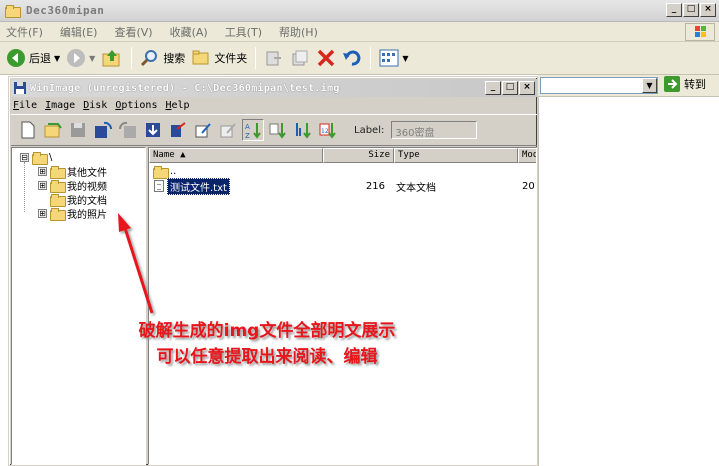 The width and height of the screenshot is (719, 466). Describe the element at coordinates (267, 344) in the screenshot. I see `annotation-text: 破解生成的img文件全部明文展示 可以任意提取出来阅读、编辑` at that location.